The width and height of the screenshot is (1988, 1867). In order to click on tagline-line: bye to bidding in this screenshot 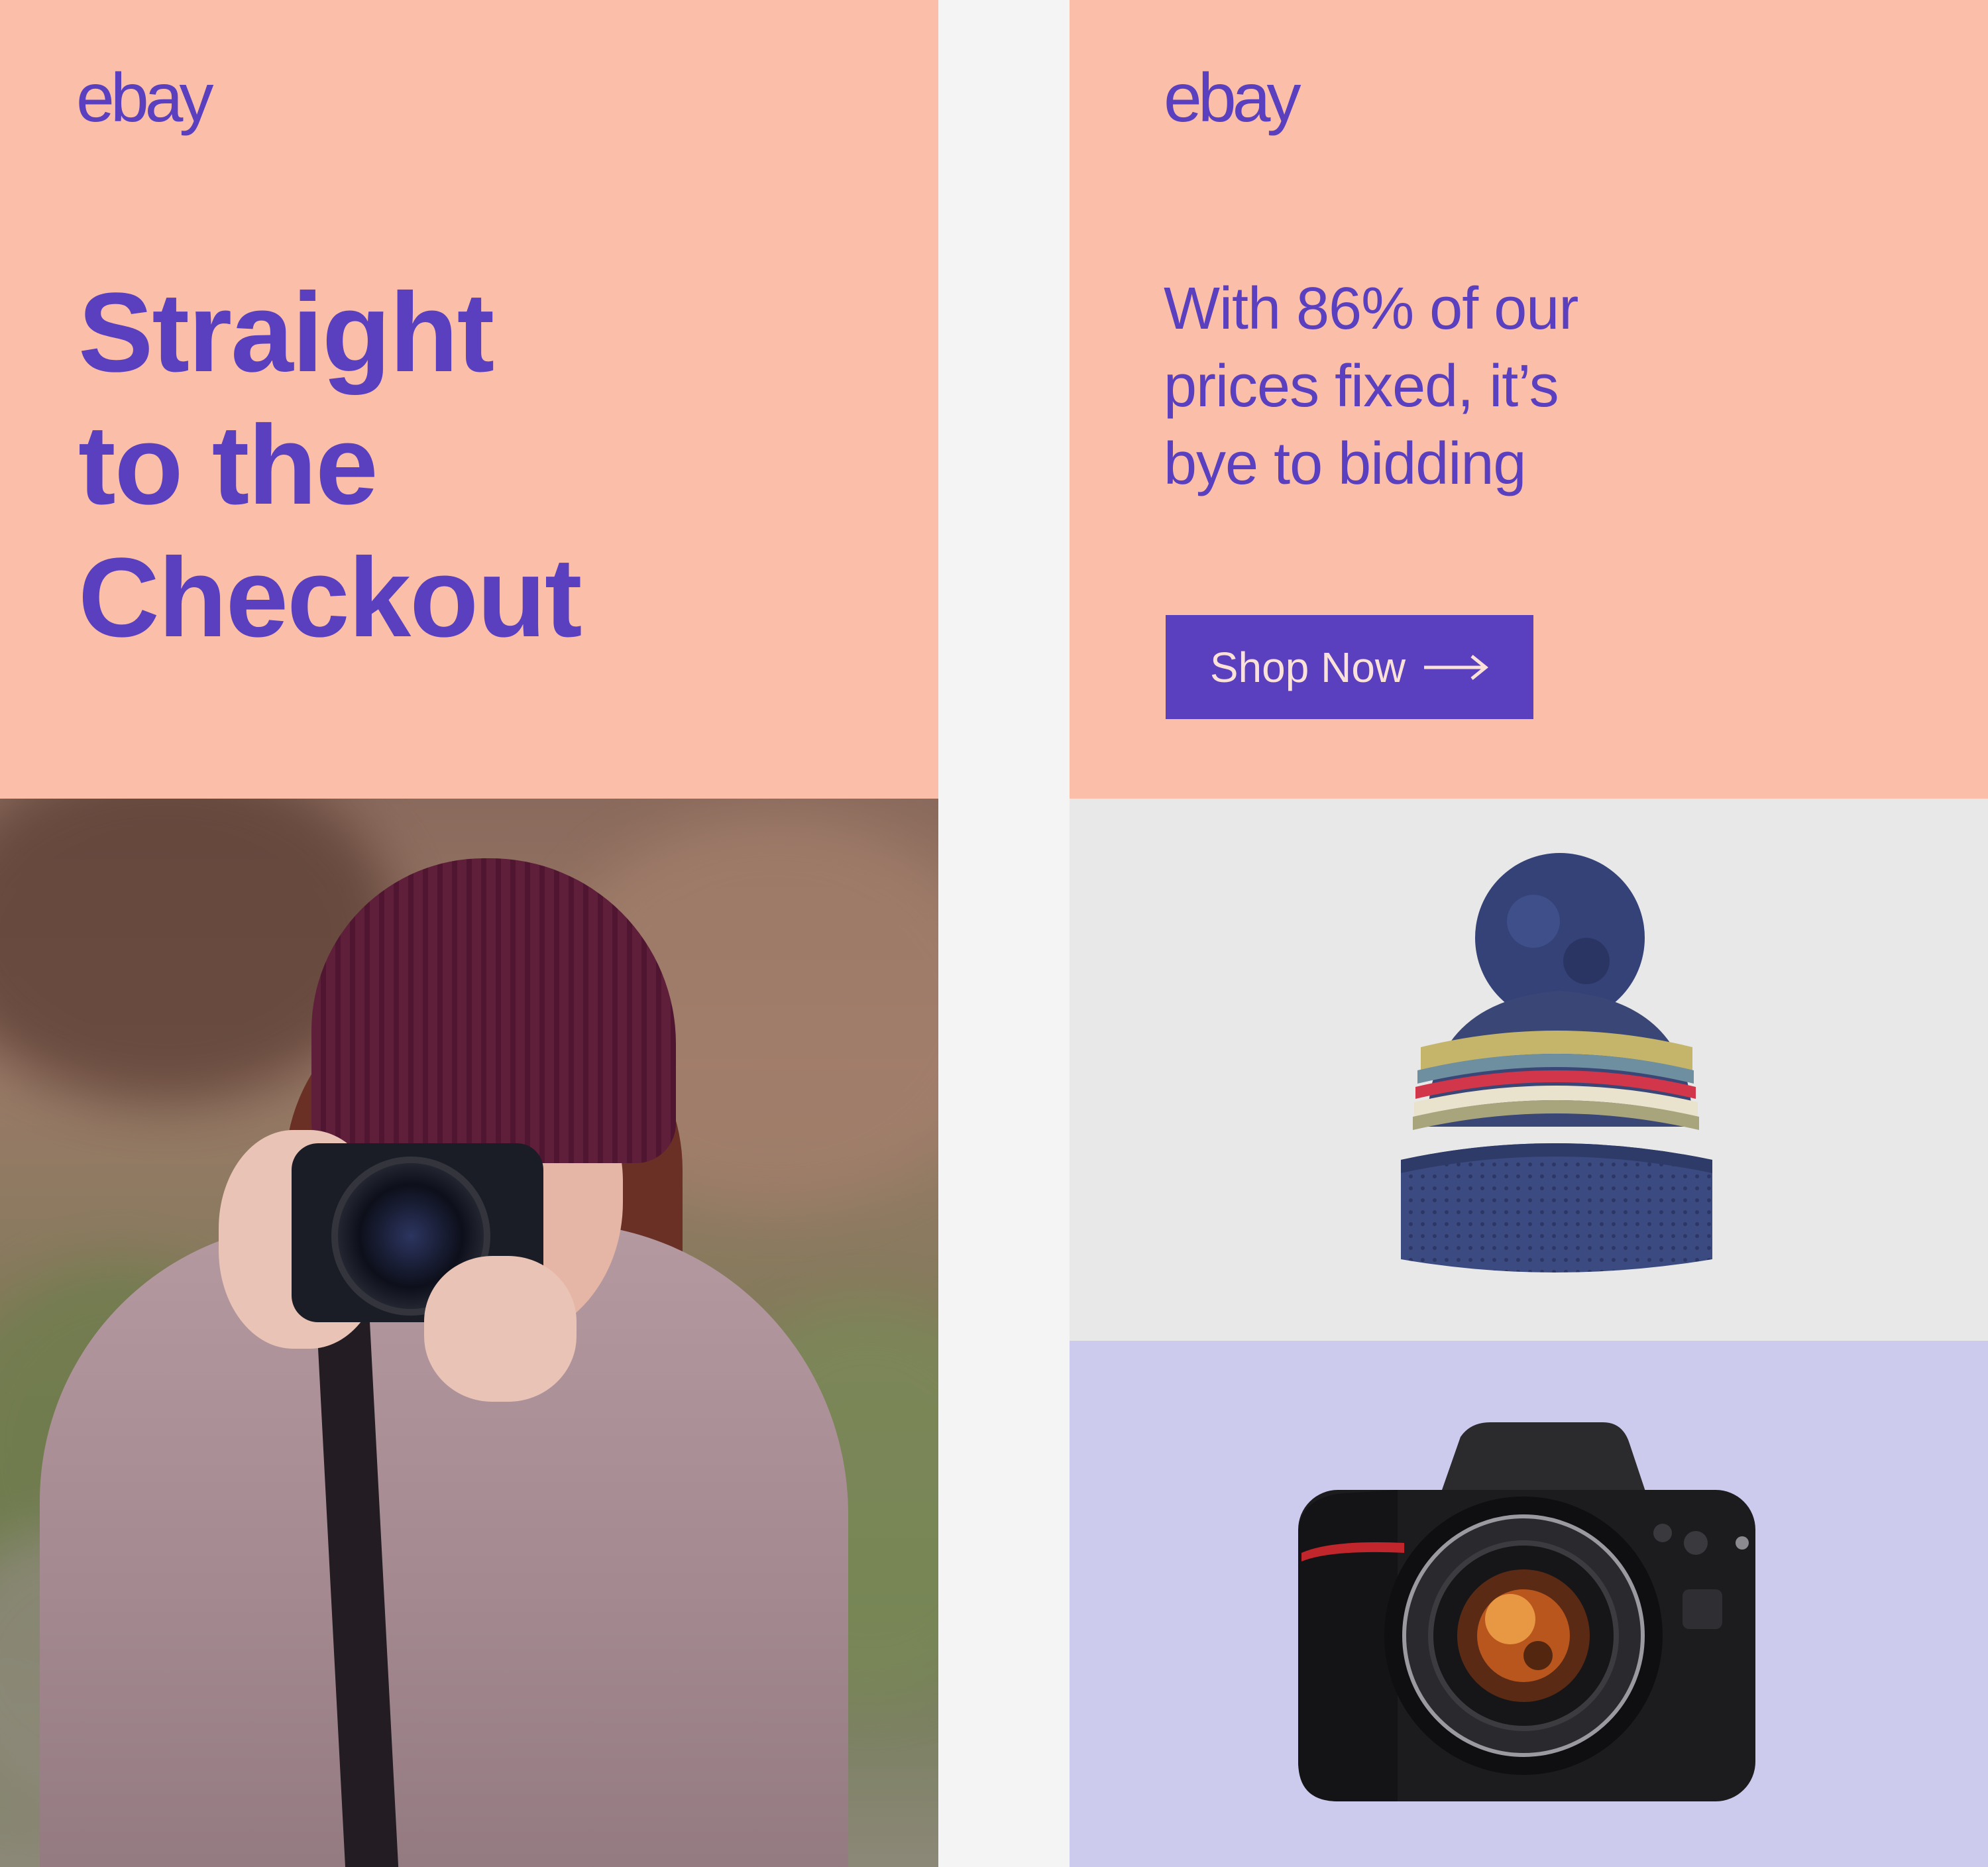, I will do `click(1345, 464)`.